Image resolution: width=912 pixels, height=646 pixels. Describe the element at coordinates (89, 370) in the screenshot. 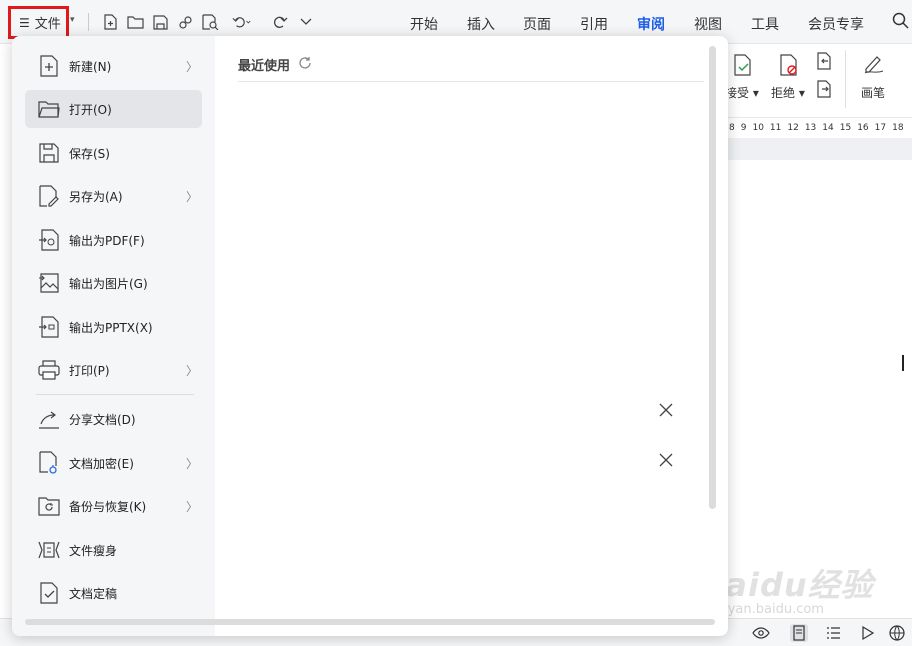

I see `menu-item-label: 打印(P)` at that location.